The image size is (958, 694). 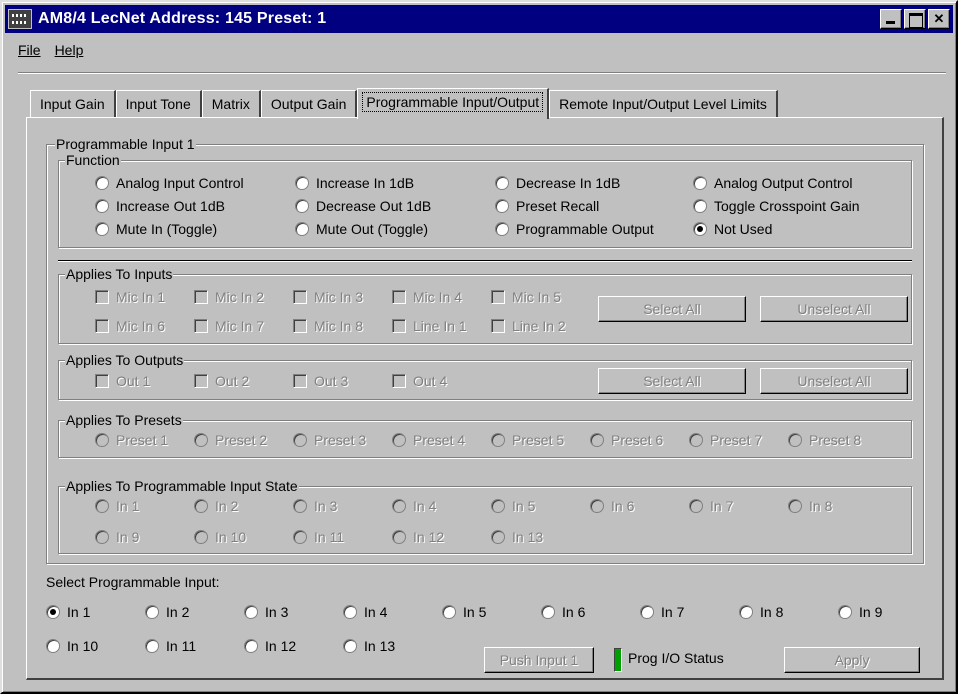 What do you see at coordinates (354, 183) in the screenshot?
I see `function-radio-increase-in-1db: Increase In 1dB` at bounding box center [354, 183].